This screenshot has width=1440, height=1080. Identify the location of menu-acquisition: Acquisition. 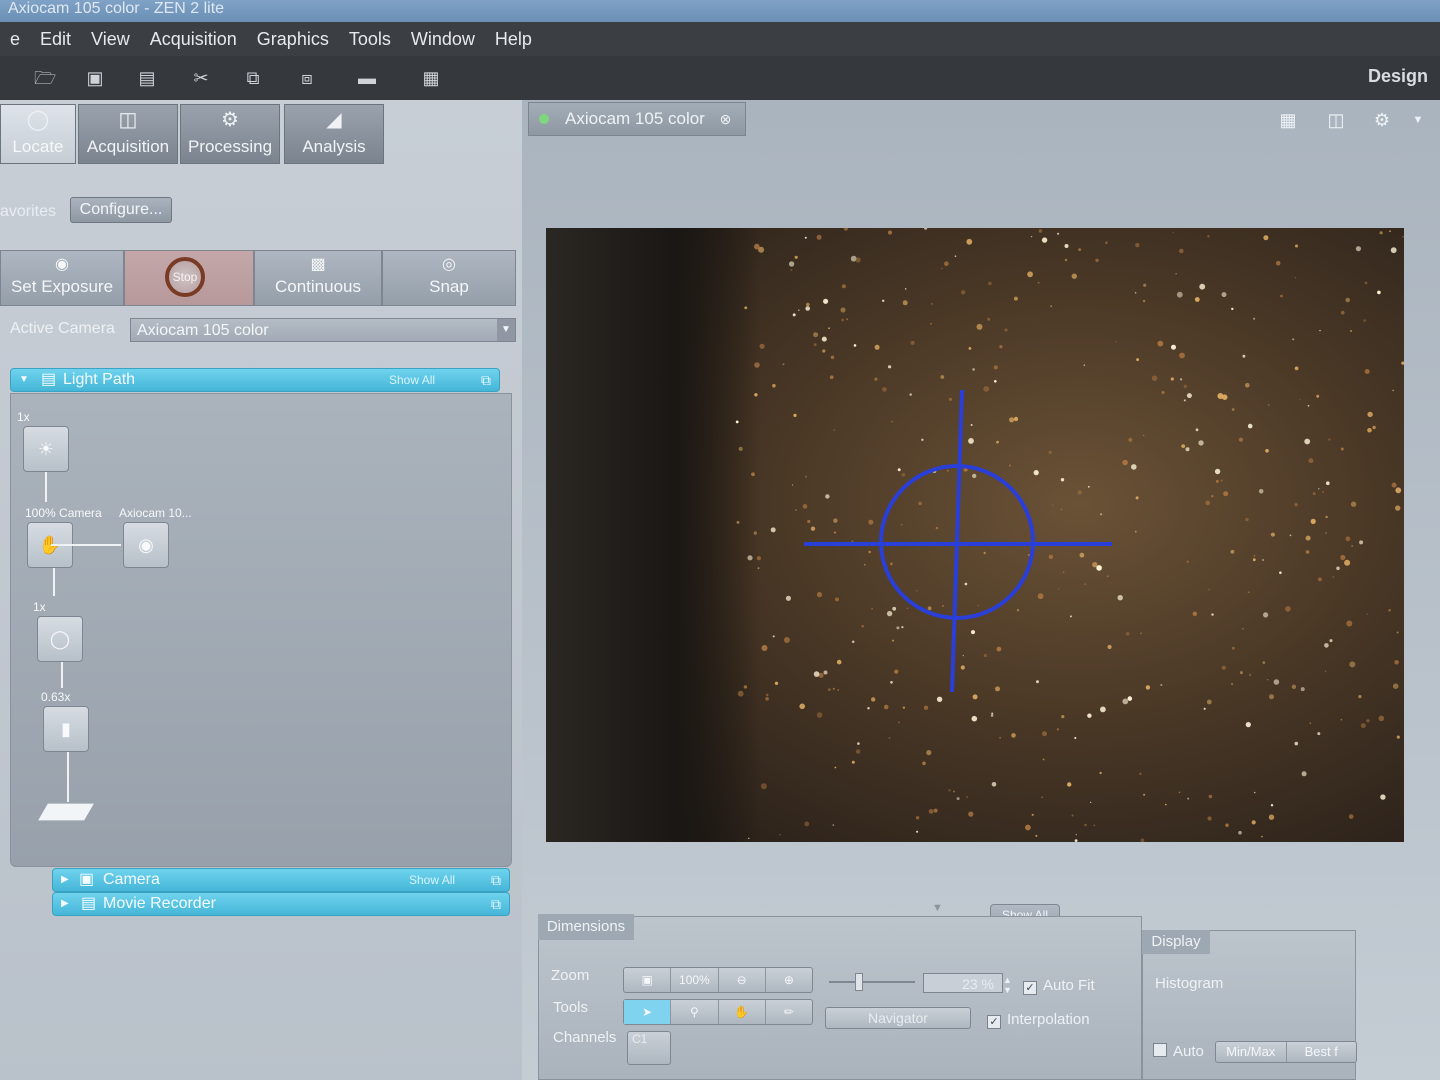
(193, 39).